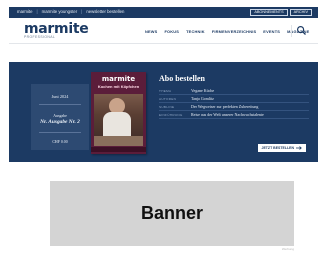  What do you see at coordinates (203, 90) in the screenshot?
I see `abo-row-value: Vegane Küche` at bounding box center [203, 90].